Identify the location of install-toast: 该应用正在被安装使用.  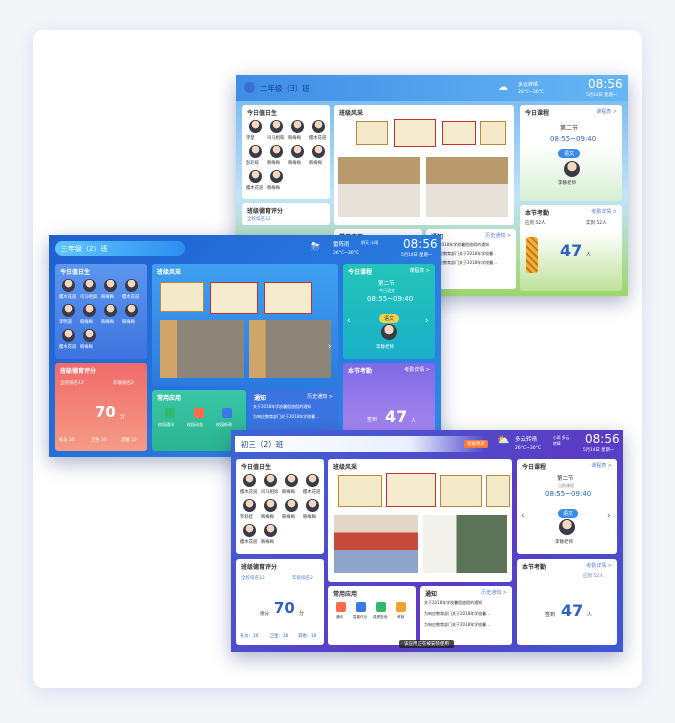
(426, 644).